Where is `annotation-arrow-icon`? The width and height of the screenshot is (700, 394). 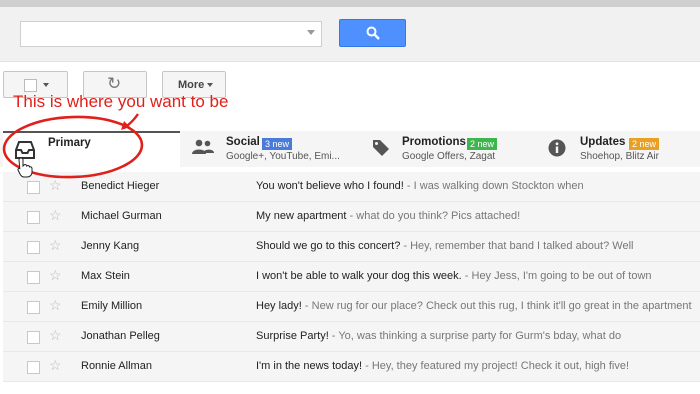 annotation-arrow-icon is located at coordinates (131, 121).